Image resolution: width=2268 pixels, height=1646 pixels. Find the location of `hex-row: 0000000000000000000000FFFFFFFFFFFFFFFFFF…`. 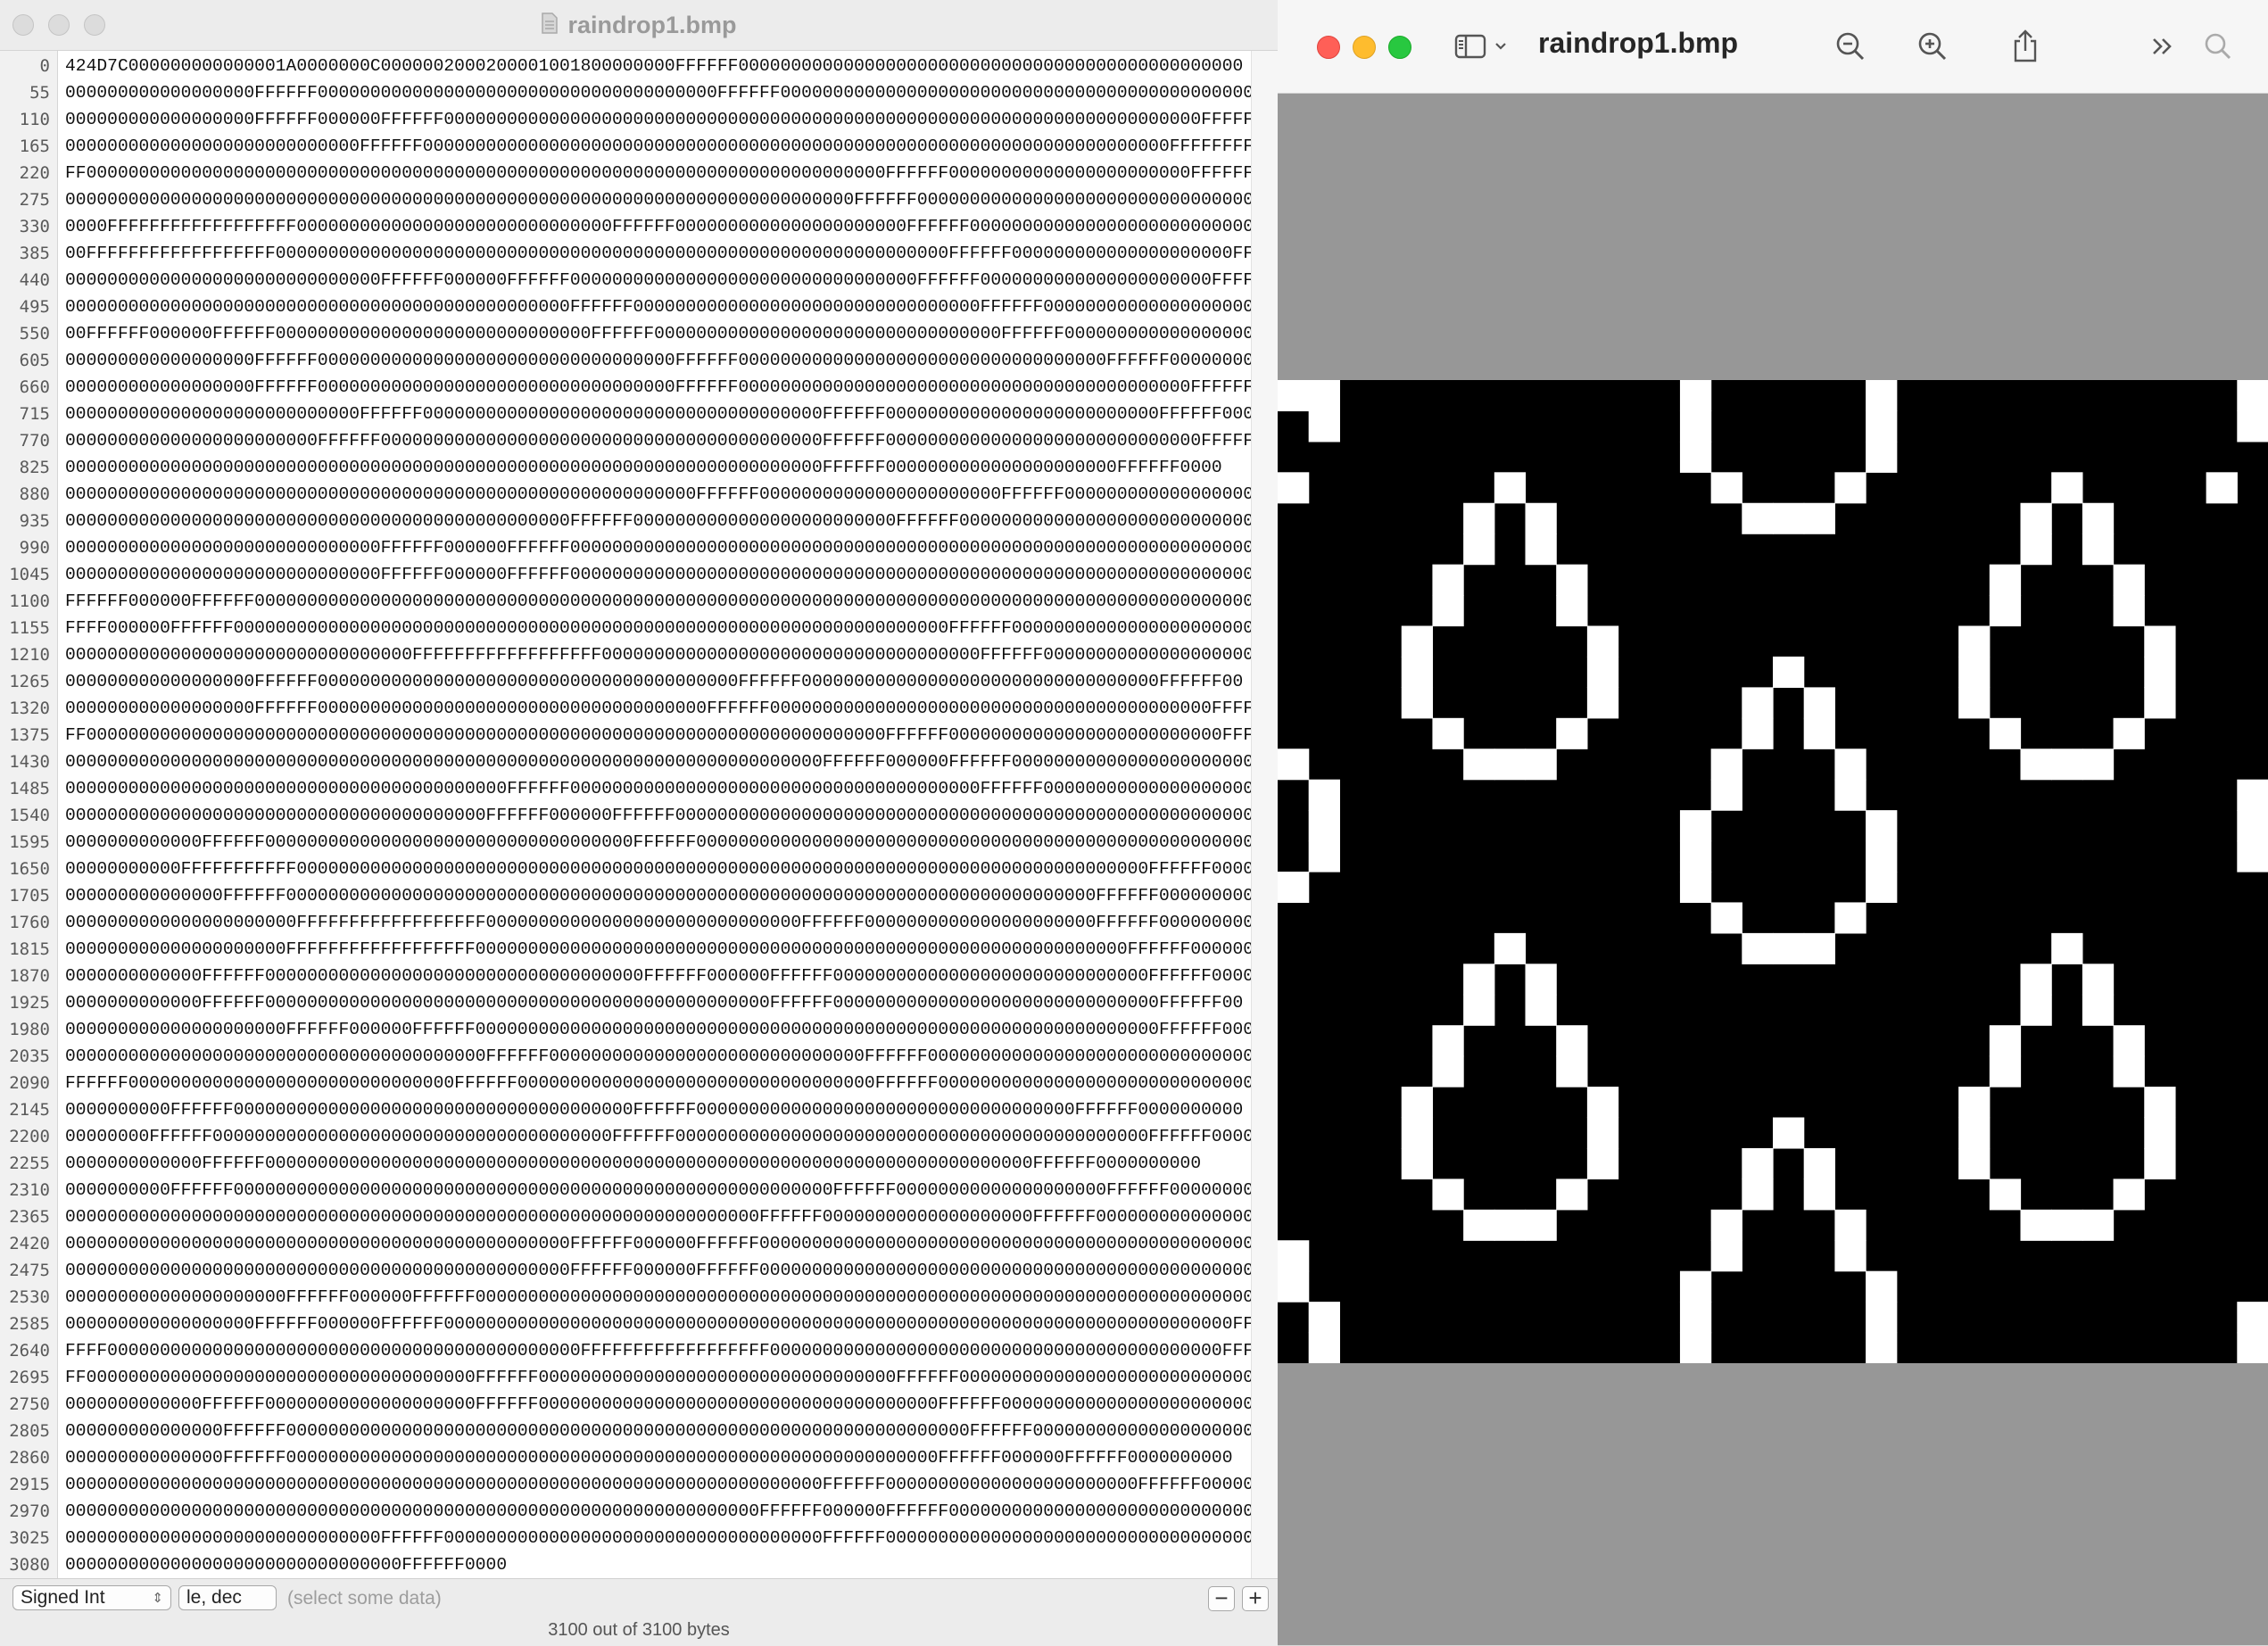

hex-row: 0000000000000000000000FFFFFFFFFFFFFFFFFF… is located at coordinates (664, 922).